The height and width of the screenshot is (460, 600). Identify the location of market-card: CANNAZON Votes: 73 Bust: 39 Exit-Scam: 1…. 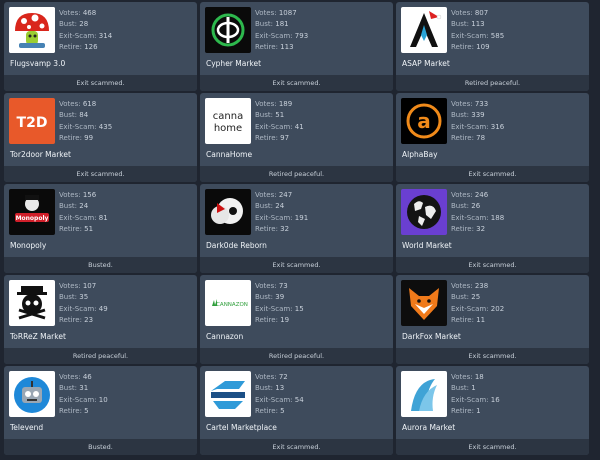
(296, 319).